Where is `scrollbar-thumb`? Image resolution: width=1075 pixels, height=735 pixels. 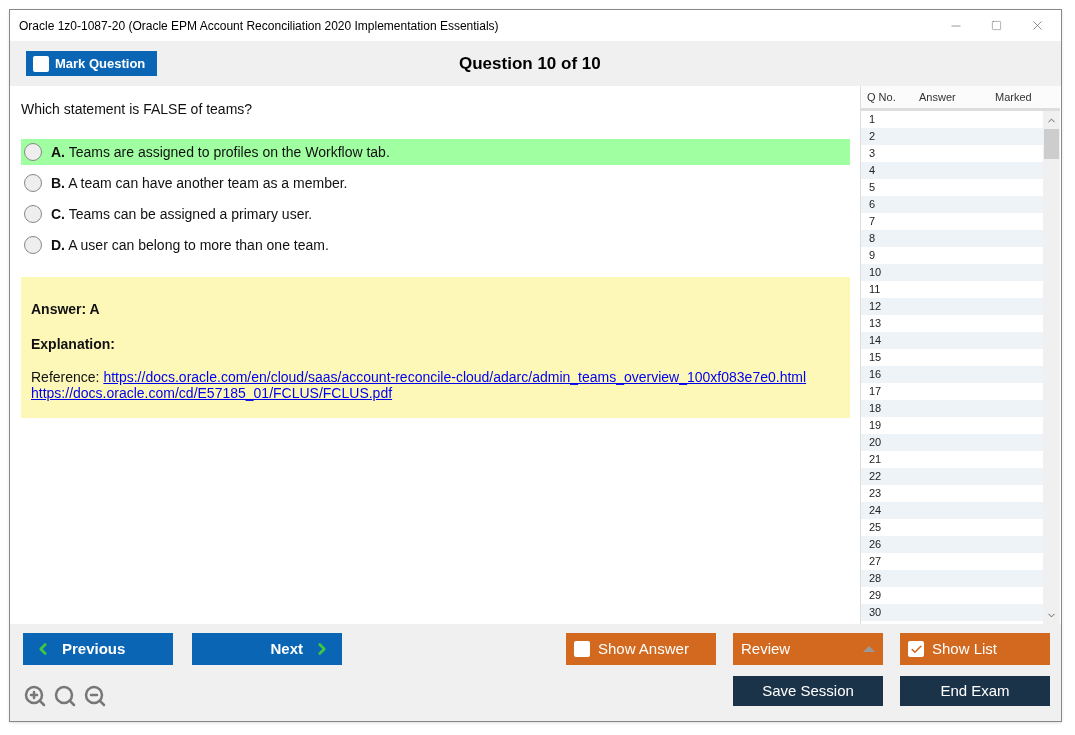 scrollbar-thumb is located at coordinates (1051, 144).